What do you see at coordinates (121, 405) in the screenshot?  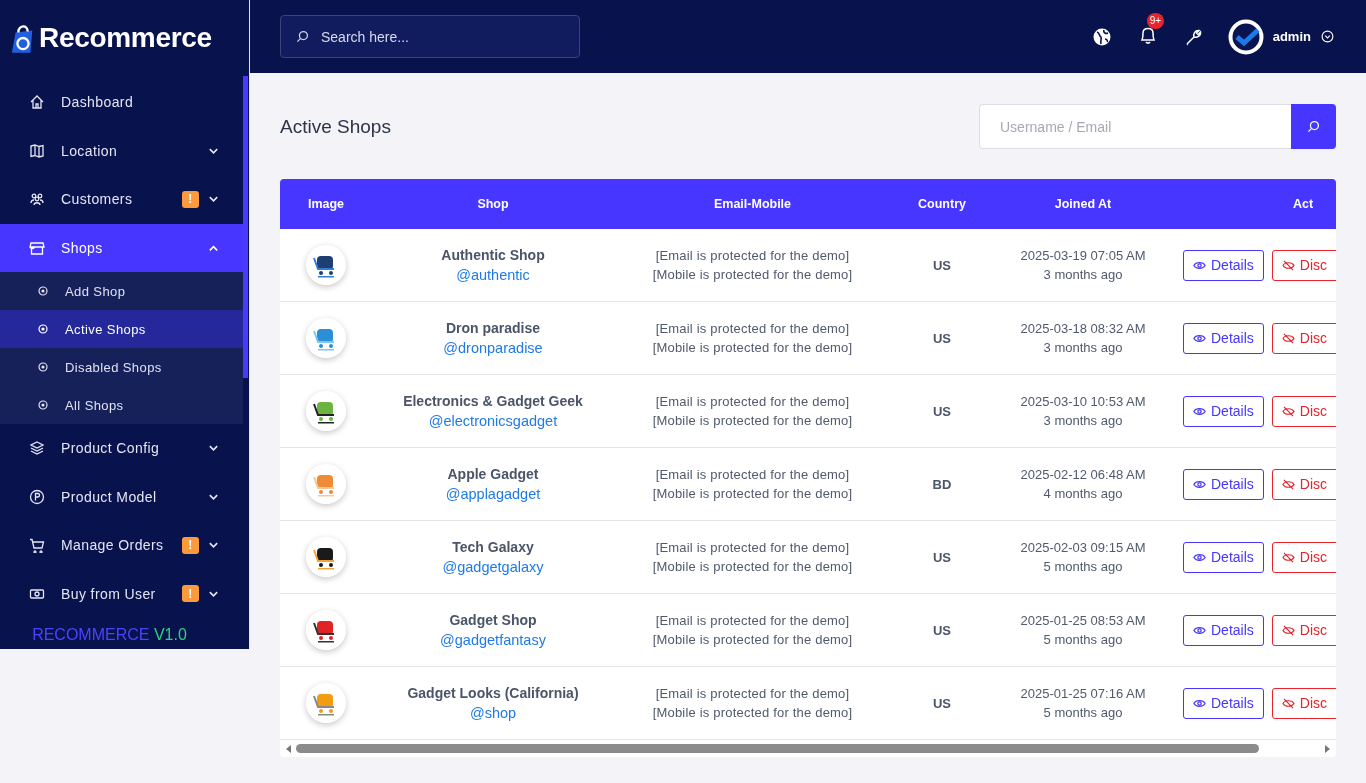 I see `submenu-item: All Shops` at bounding box center [121, 405].